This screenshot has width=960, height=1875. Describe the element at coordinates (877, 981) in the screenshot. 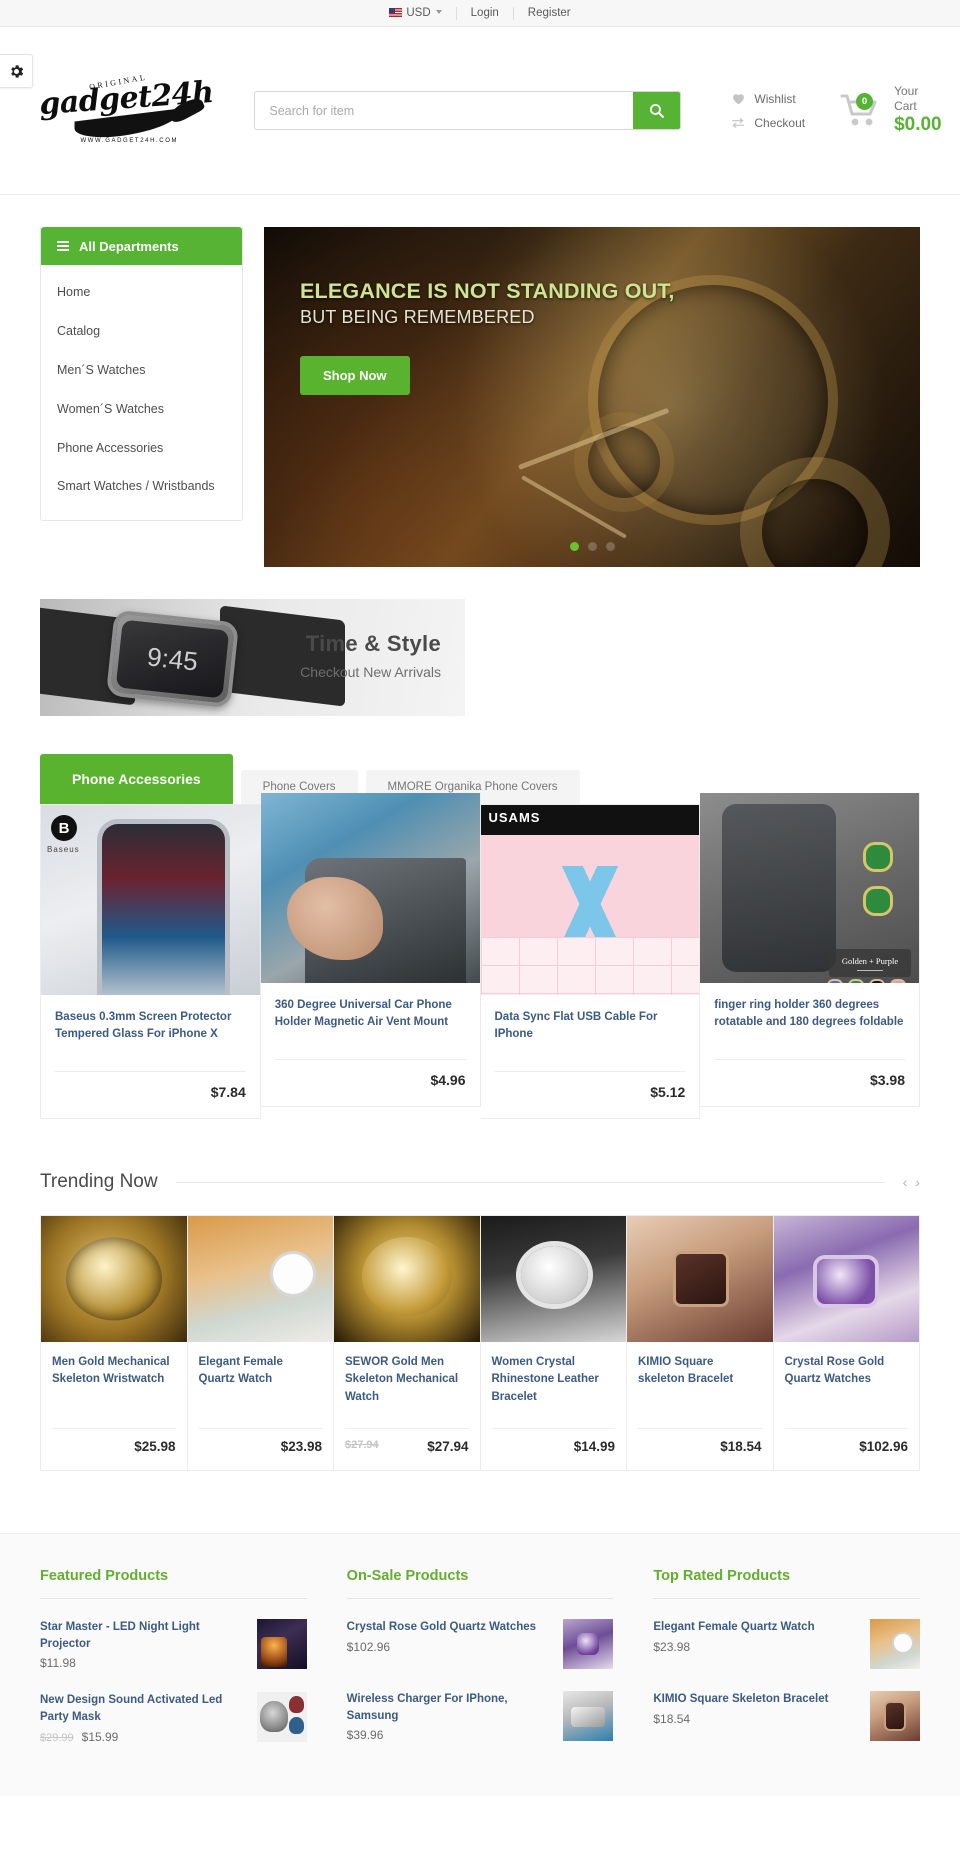

I see `swatch-black` at that location.